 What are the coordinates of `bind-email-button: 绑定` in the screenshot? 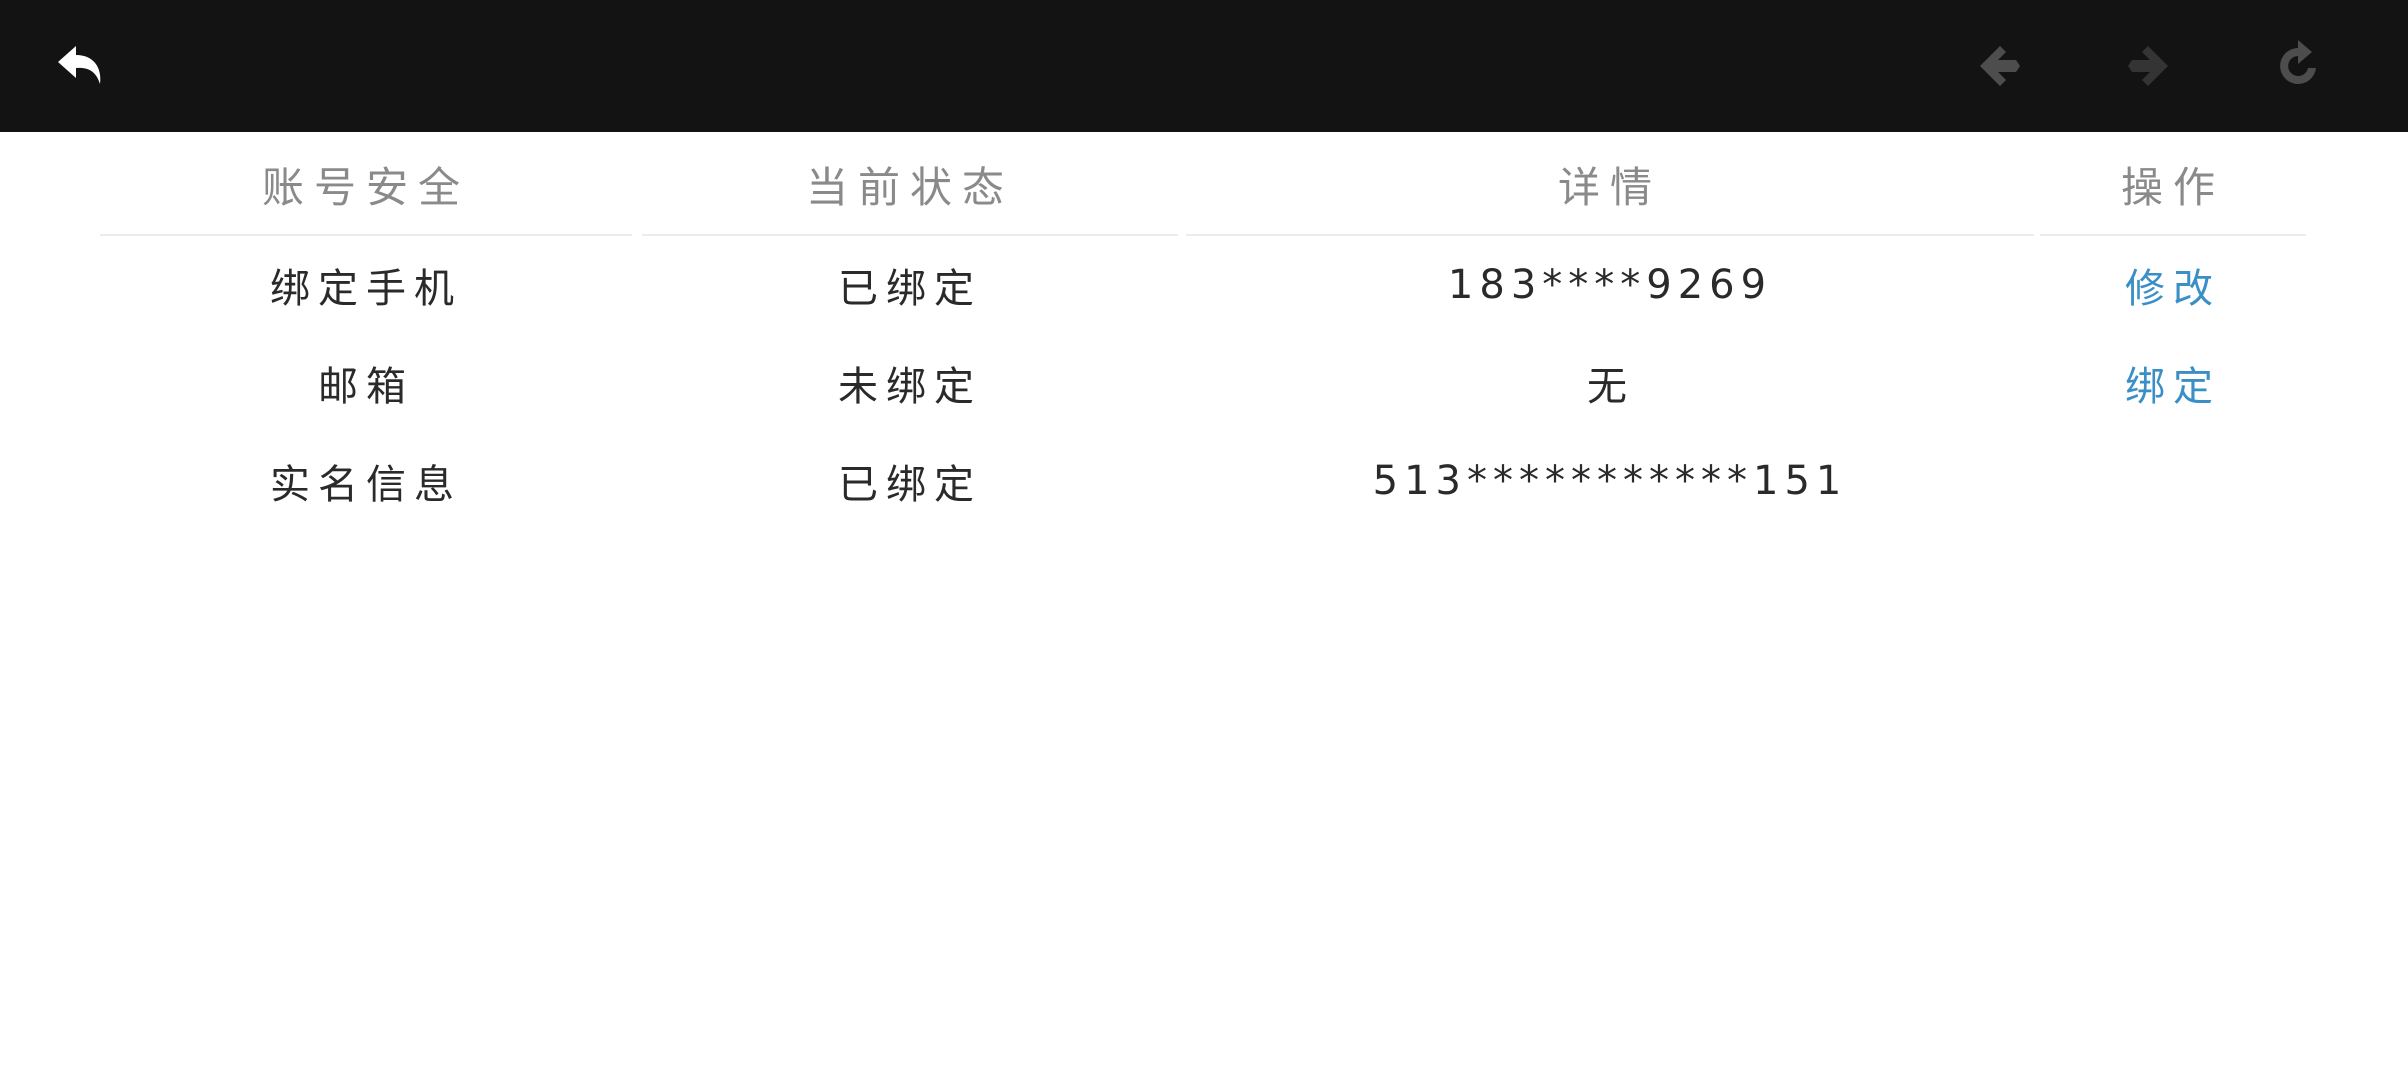 It's located at (2173, 383).